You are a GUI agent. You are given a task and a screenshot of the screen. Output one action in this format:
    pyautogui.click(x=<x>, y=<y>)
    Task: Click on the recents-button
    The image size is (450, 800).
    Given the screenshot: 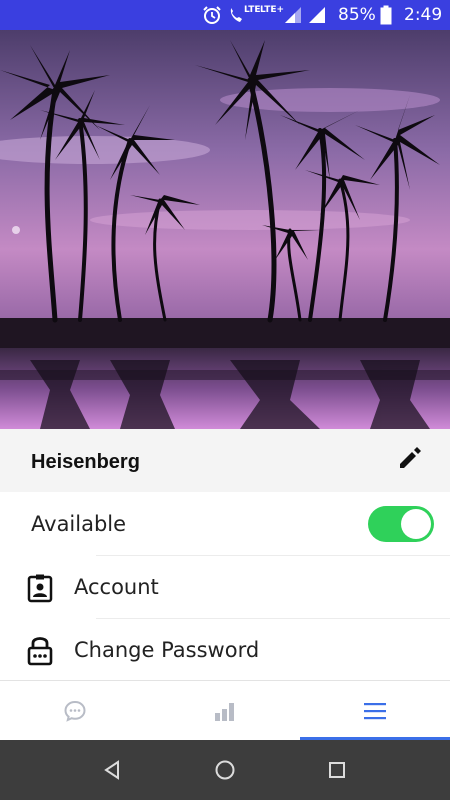 What is the action you would take?
    pyautogui.click(x=337, y=770)
    